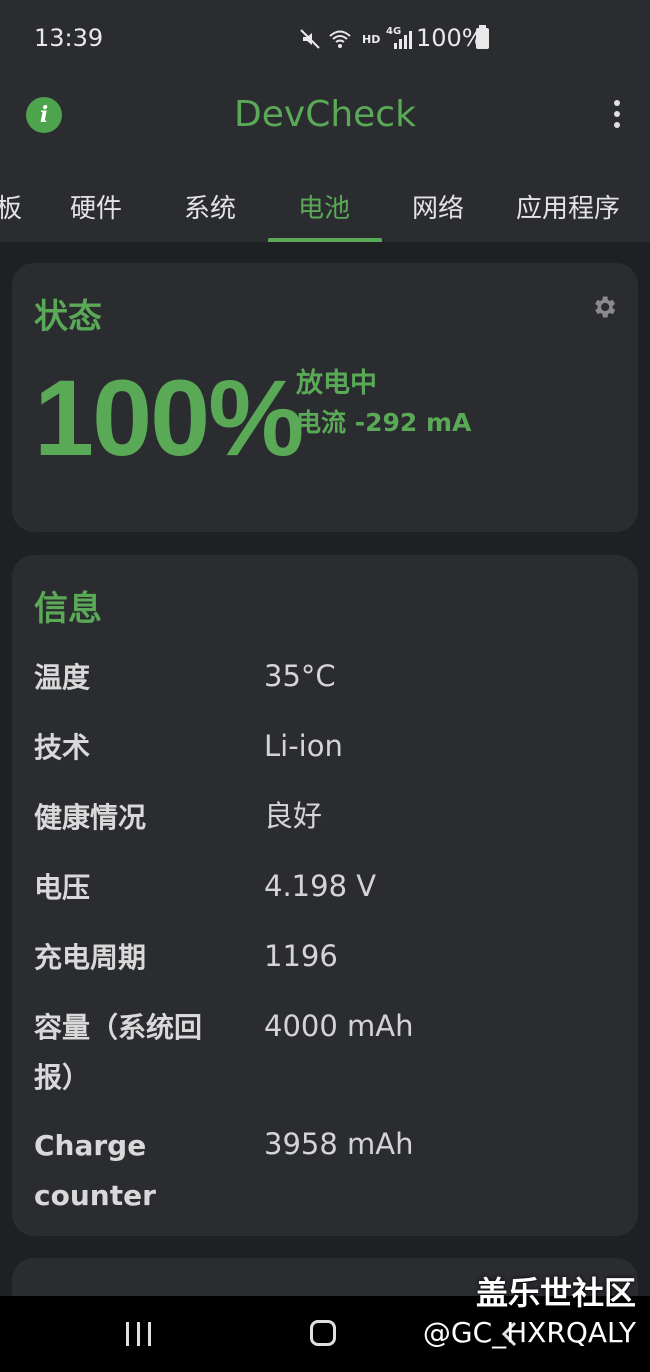 This screenshot has width=650, height=1372. I want to click on watermark-user: @GC_HXRQALY, so click(529, 1332).